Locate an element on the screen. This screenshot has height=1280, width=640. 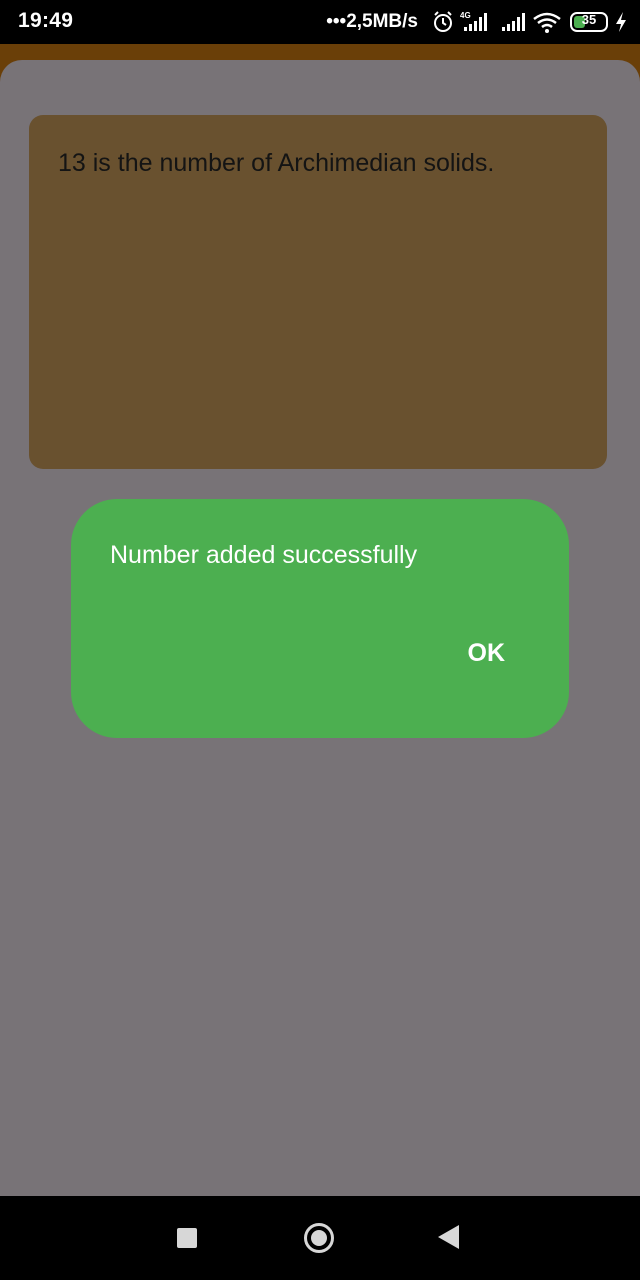
navigation-bar is located at coordinates (320, 1238).